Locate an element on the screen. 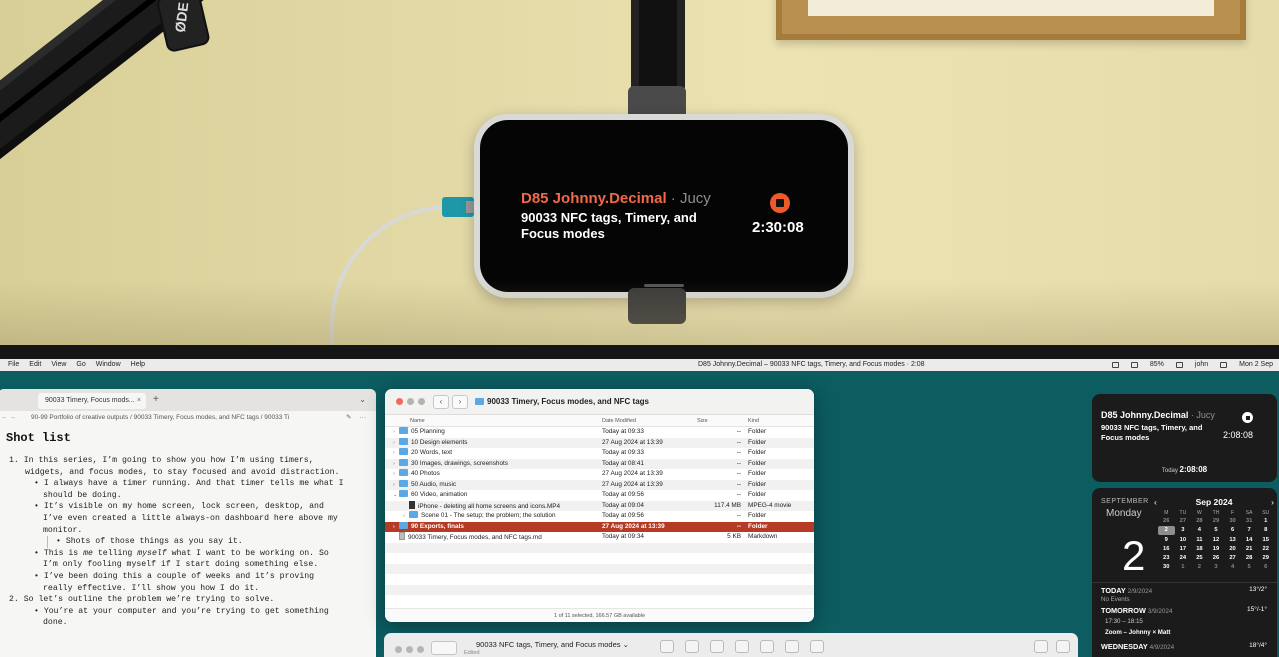 This screenshot has width=1279, height=657. media-icon is located at coordinates (767, 646).